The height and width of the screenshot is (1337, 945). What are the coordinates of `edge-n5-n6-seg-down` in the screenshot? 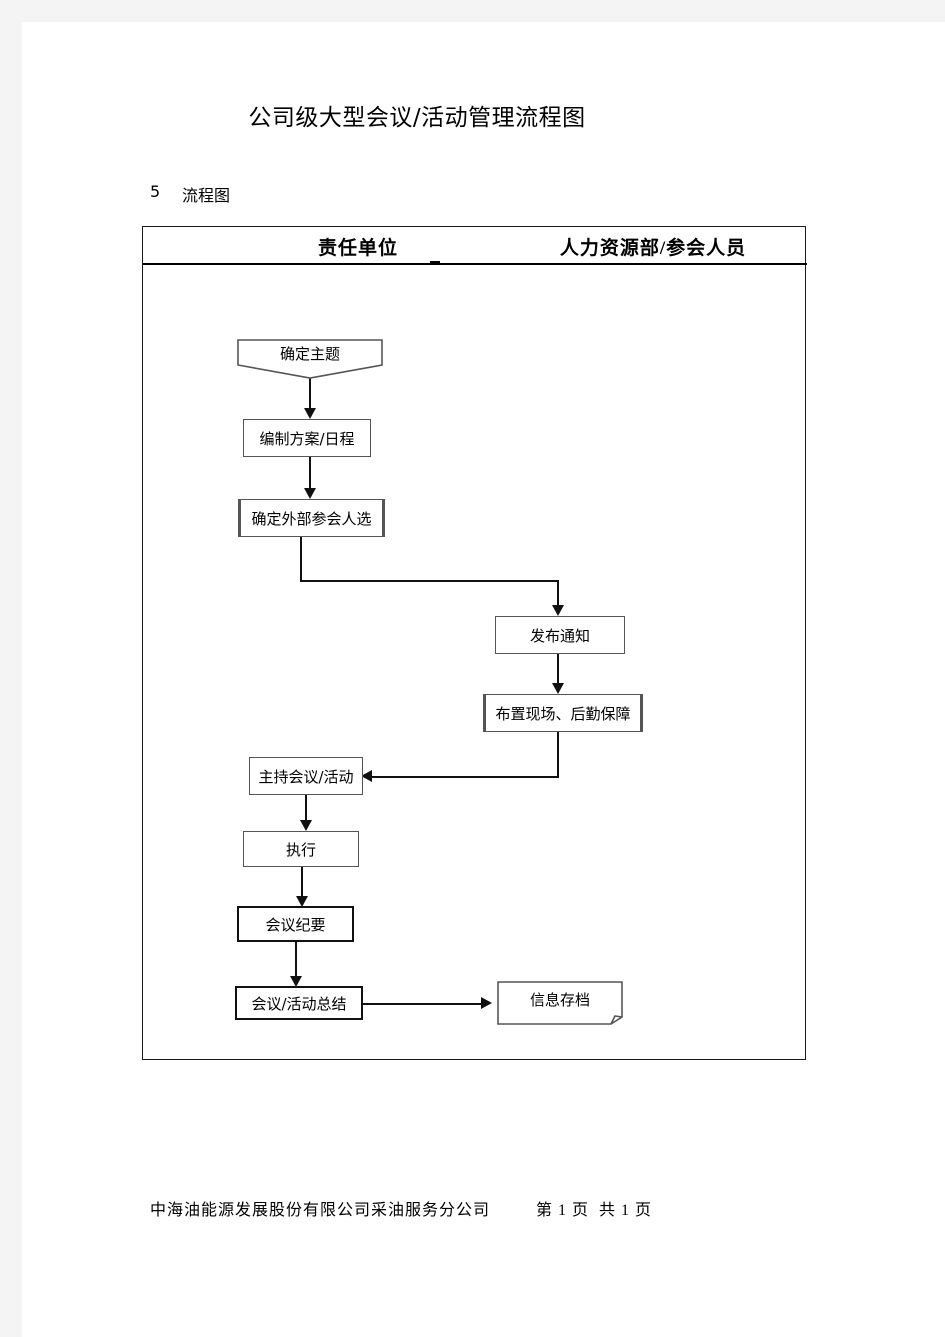 It's located at (558, 754).